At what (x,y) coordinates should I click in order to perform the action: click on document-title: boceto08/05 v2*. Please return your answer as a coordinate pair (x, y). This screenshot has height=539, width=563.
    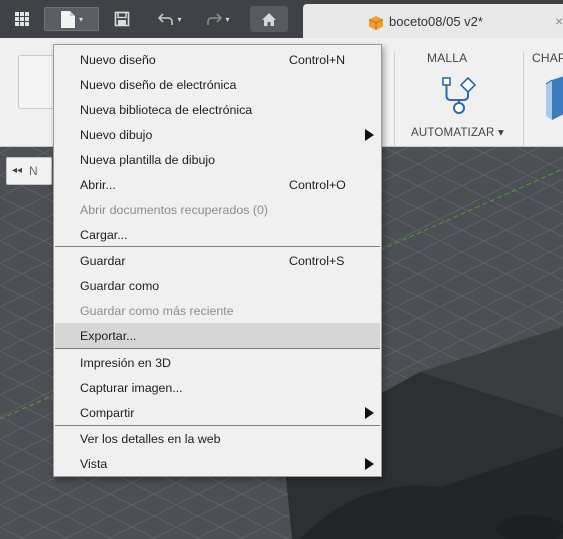
    Looking at the image, I should click on (436, 21).